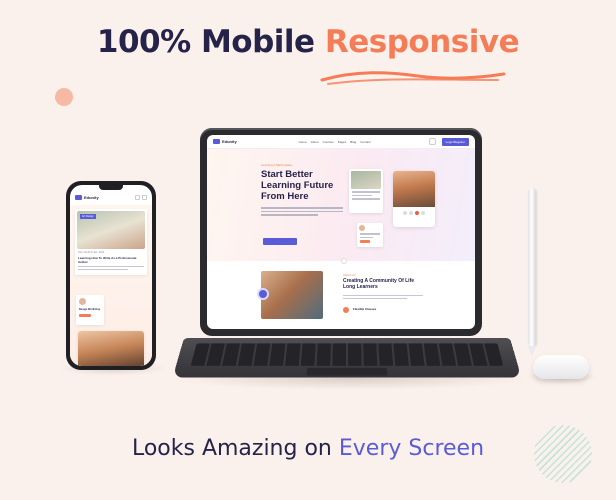  I want to click on camera-icon, so click(411, 213).